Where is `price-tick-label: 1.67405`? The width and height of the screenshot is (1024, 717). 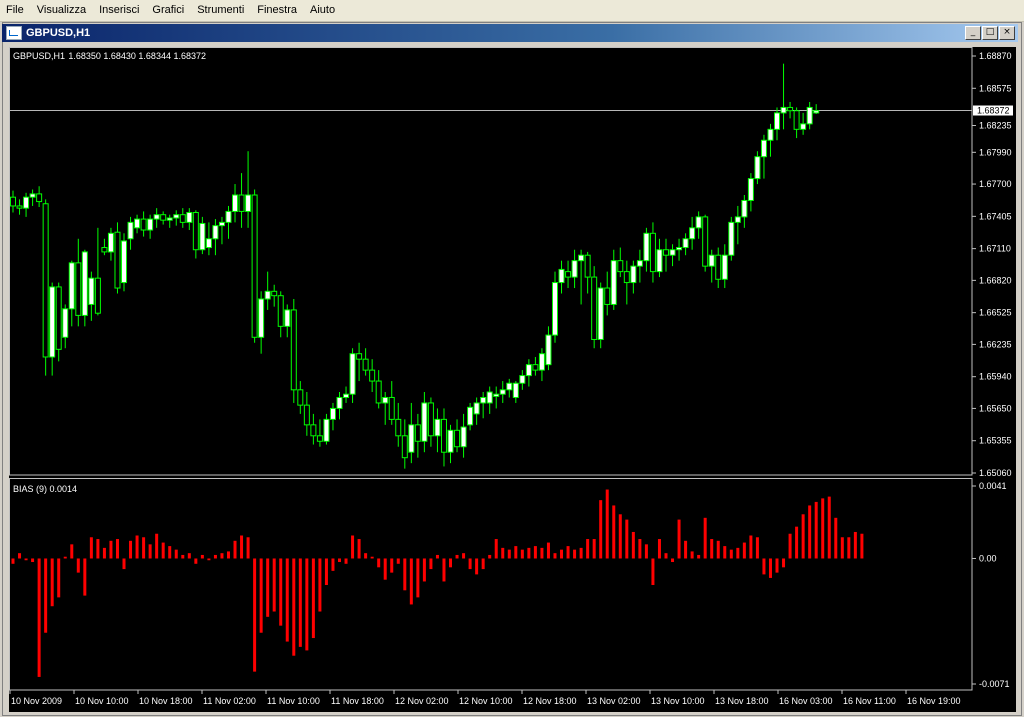 price-tick-label: 1.67405 is located at coordinates (995, 216).